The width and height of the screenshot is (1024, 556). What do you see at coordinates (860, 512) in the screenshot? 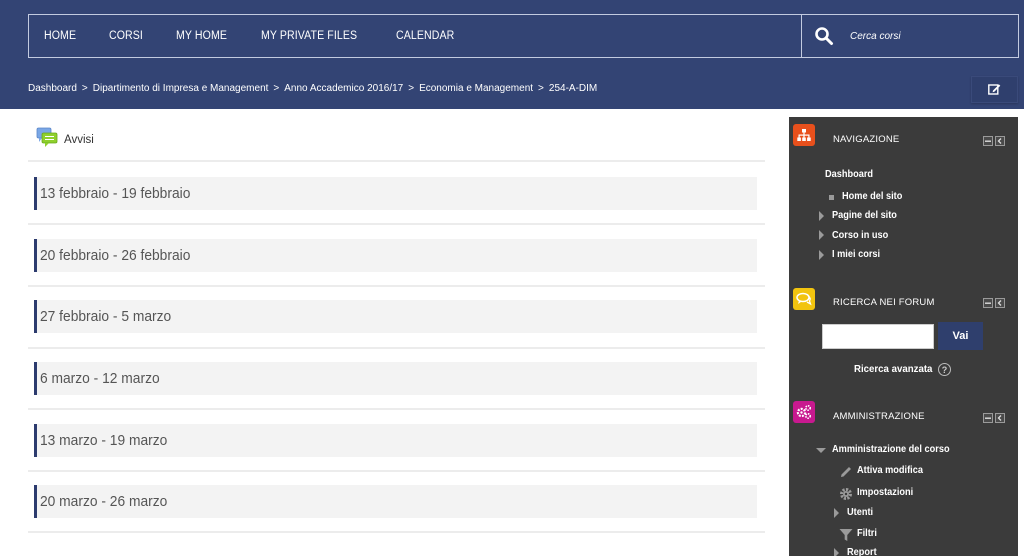
I see `users-link: Utenti` at bounding box center [860, 512].